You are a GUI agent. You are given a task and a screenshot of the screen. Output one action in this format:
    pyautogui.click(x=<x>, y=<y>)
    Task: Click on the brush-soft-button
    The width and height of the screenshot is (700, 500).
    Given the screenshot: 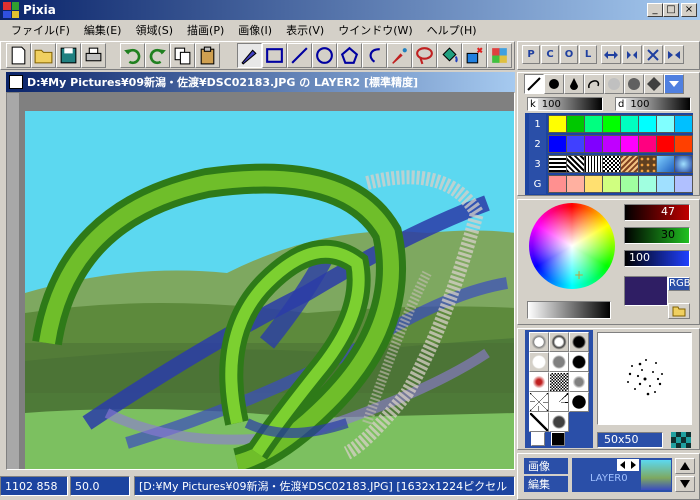 What is the action you would take?
    pyautogui.click(x=614, y=84)
    